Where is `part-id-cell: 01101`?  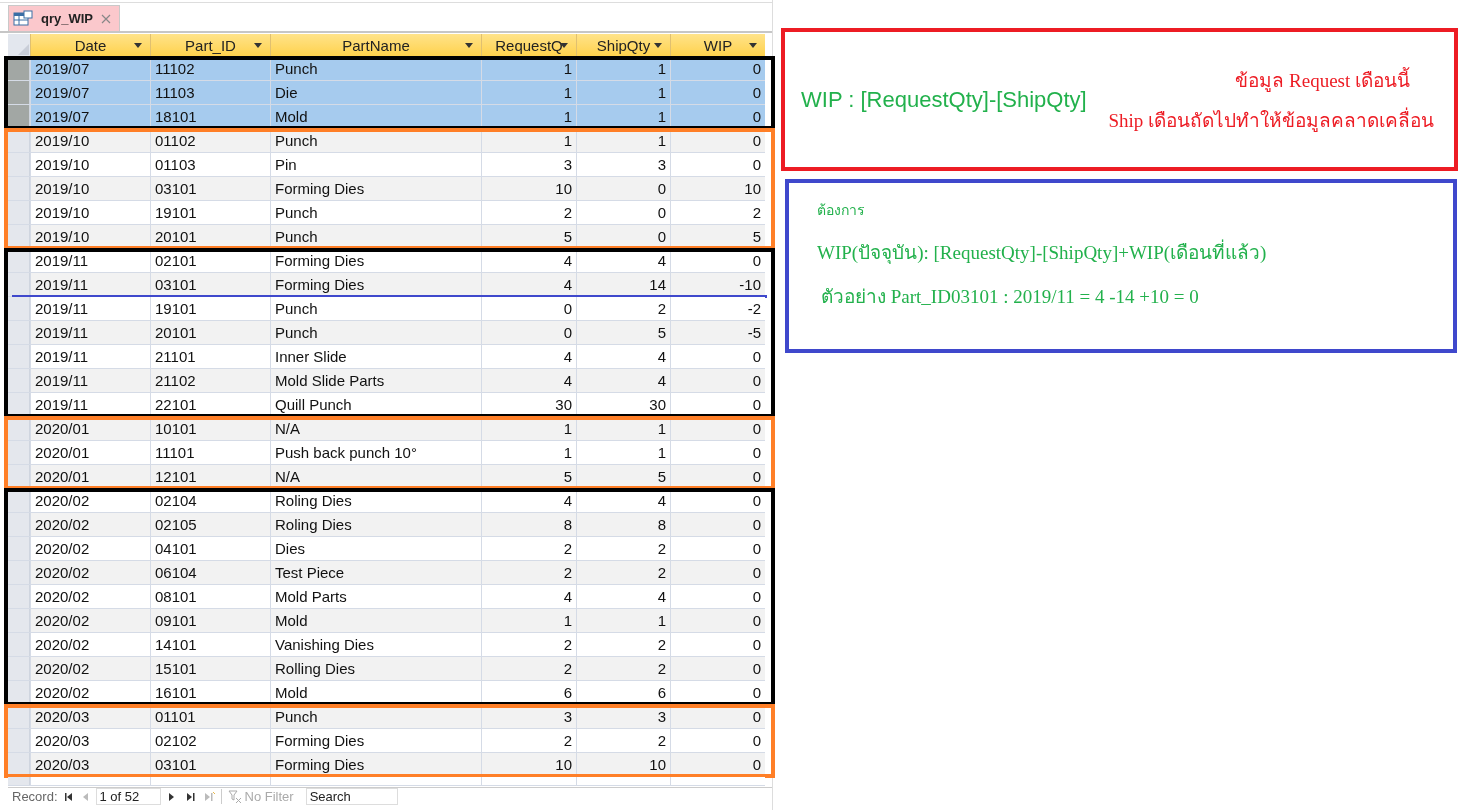
part-id-cell: 01101 is located at coordinates (210, 716).